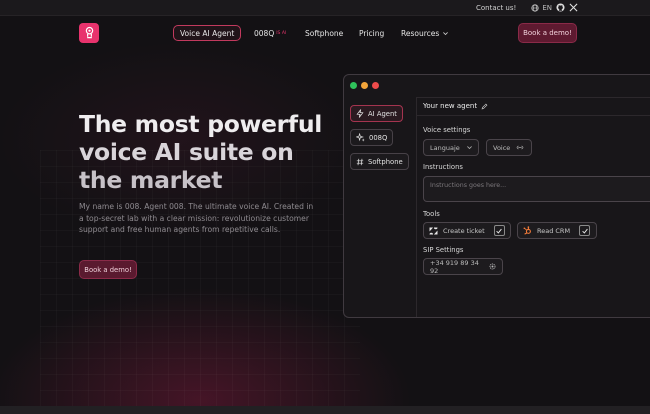  What do you see at coordinates (502, 147) in the screenshot?
I see `voice-select-value: Voice` at bounding box center [502, 147].